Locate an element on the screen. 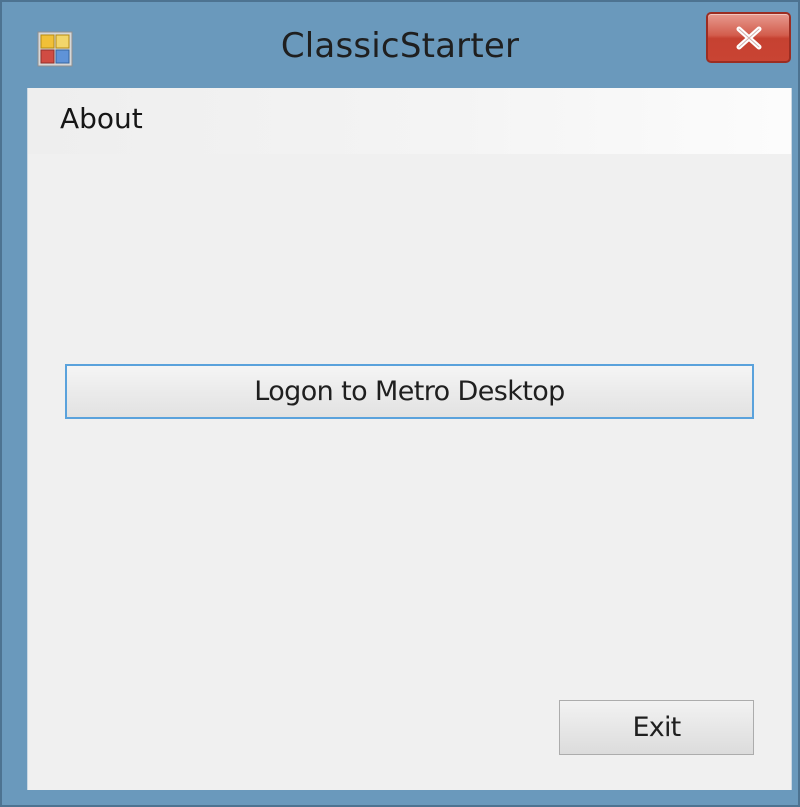 Image resolution: width=800 pixels, height=807 pixels. close-button is located at coordinates (748, 37).